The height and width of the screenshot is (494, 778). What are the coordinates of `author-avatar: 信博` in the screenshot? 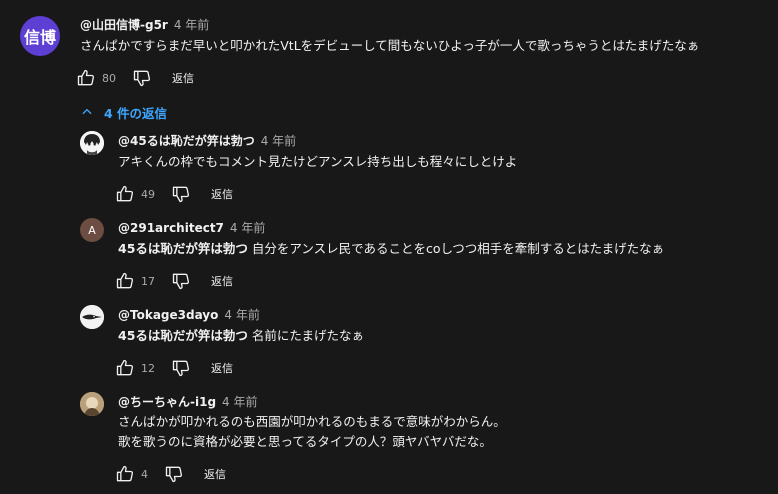 It's located at (40, 36).